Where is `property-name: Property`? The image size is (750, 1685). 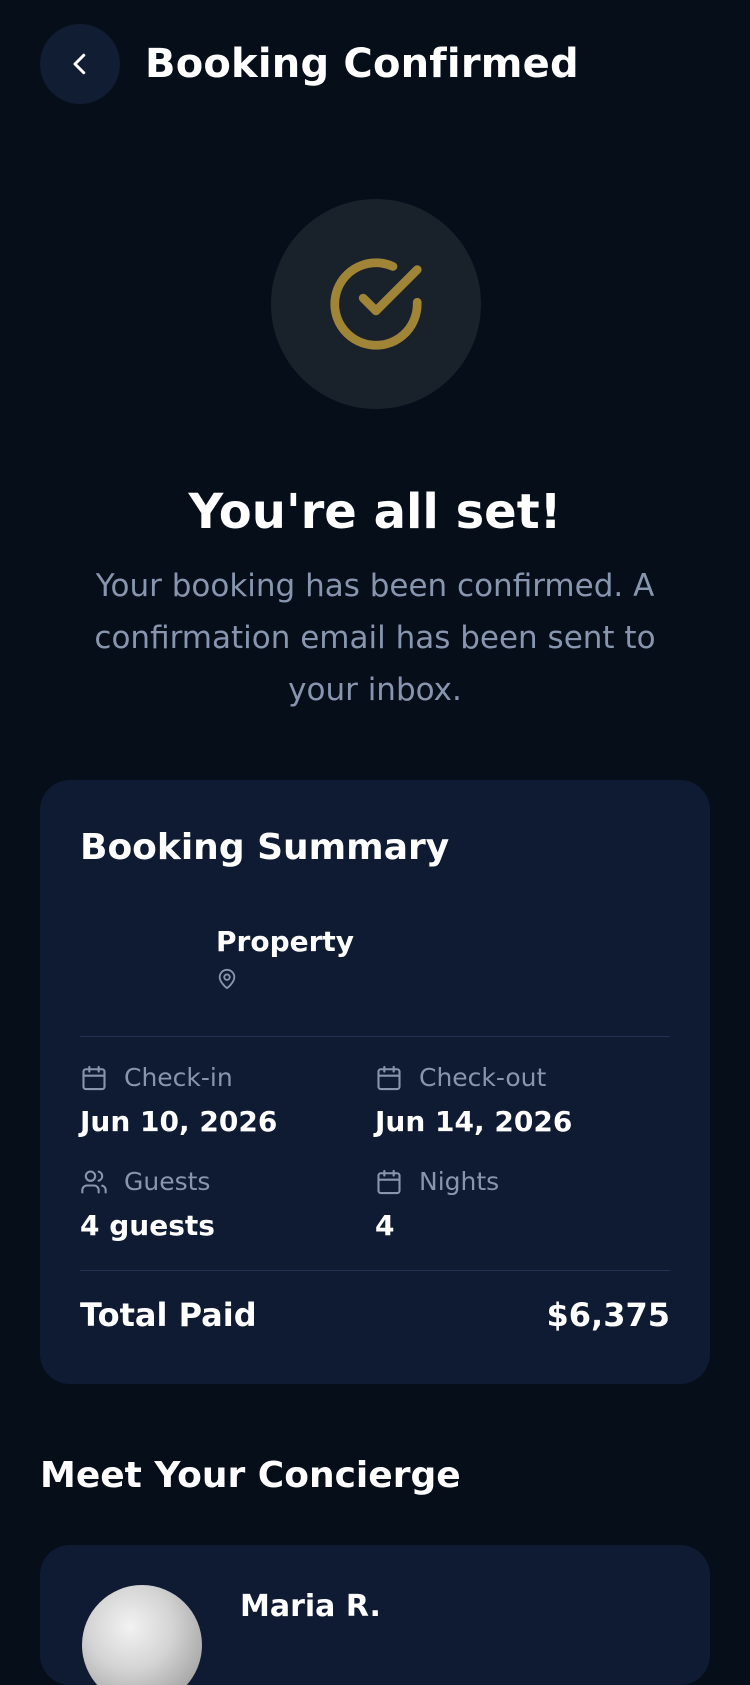
property-name: Property is located at coordinates (285, 941).